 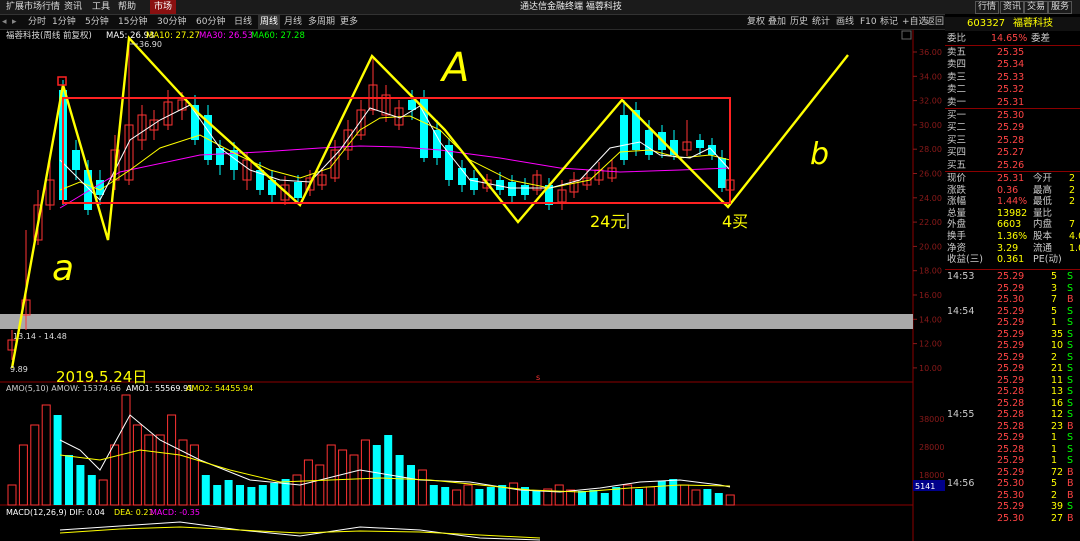 What do you see at coordinates (395, 471) in the screenshot?
I see `amo2-line` at bounding box center [395, 471].